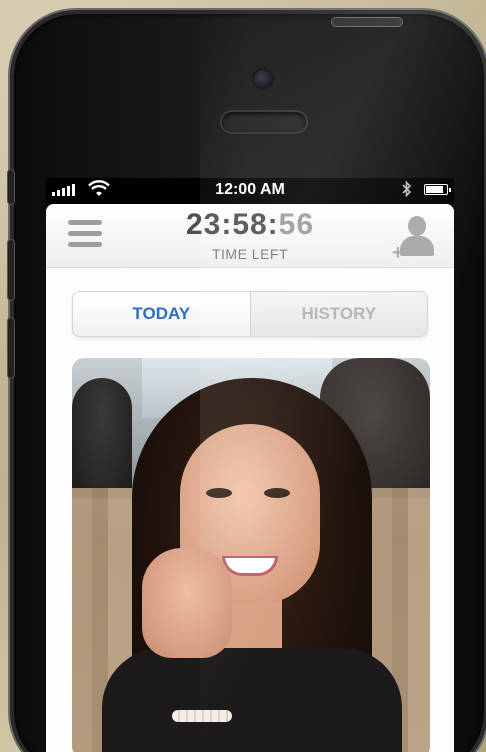 This screenshot has height=752, width=486. Describe the element at coordinates (11, 270) in the screenshot. I see `volume-up-button` at that location.